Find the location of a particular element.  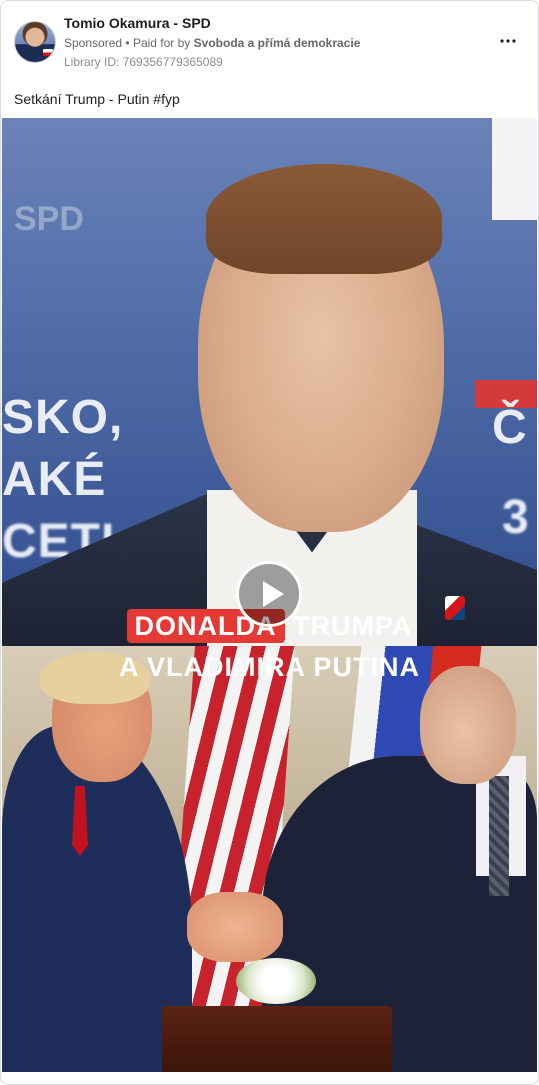

play-button is located at coordinates (269, 594).